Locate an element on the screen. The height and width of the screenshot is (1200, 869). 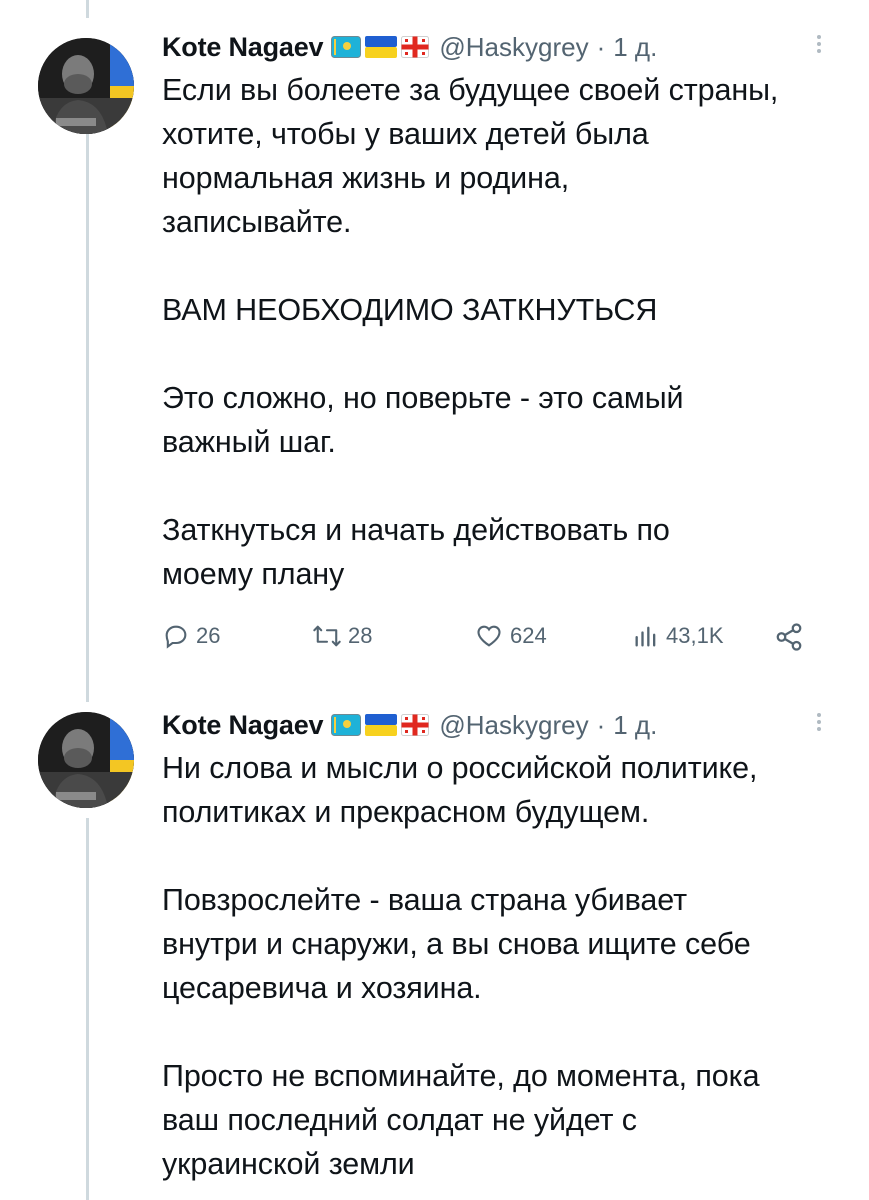
tweet-line: Если вы болеете за будущее своей страны, is located at coordinates (470, 90).